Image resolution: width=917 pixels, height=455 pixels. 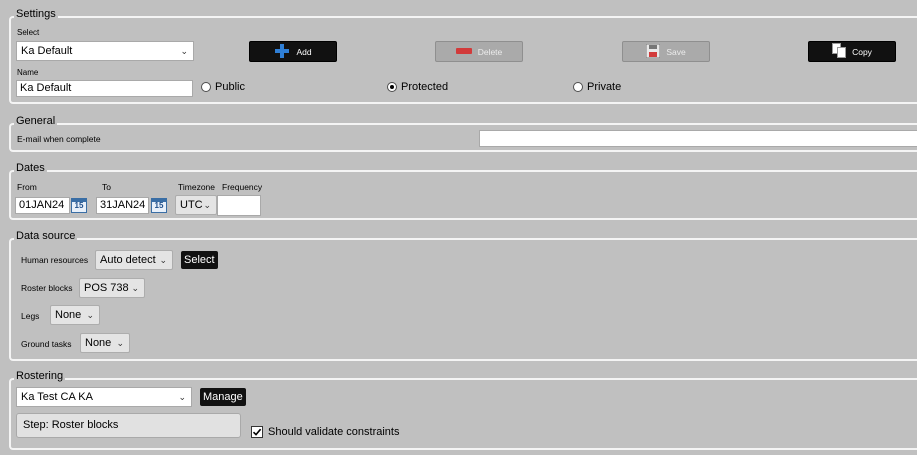 I want to click on roster-blocks-label: Roster blocks, so click(x=47, y=288).